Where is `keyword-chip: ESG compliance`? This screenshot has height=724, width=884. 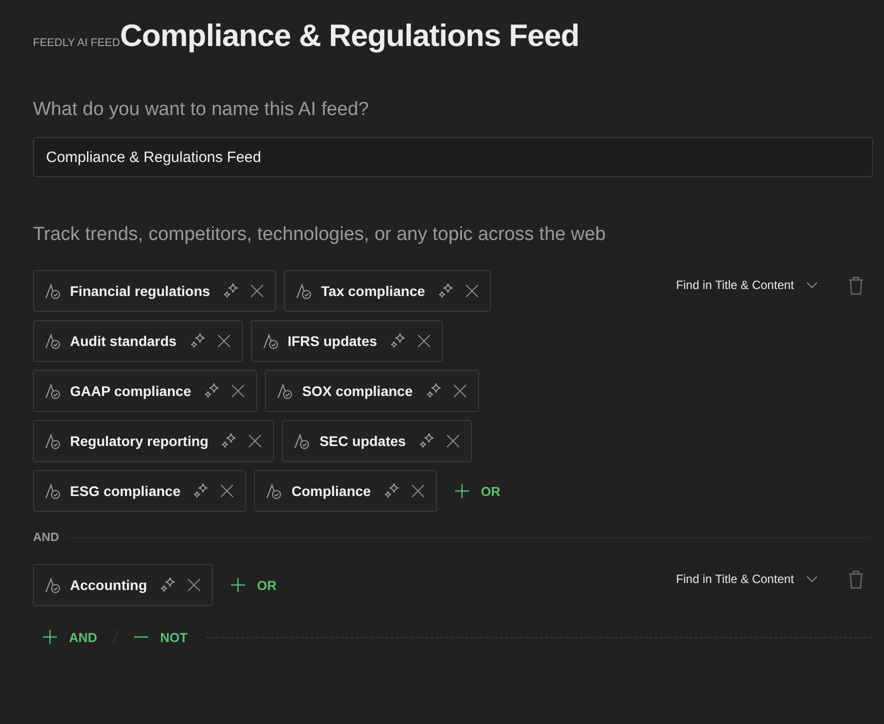 keyword-chip: ESG compliance is located at coordinates (139, 491).